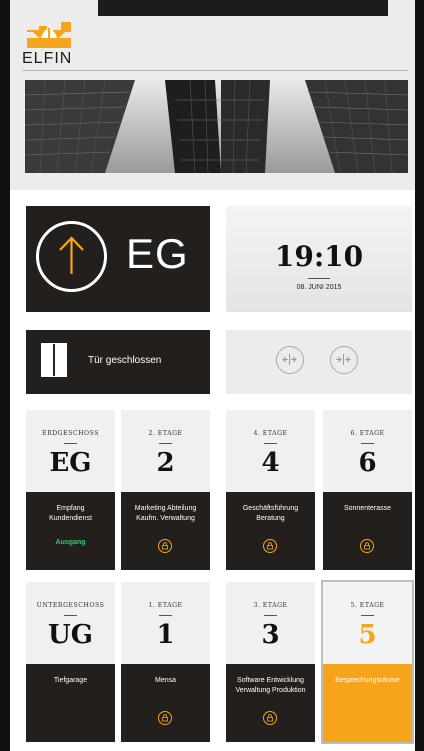 This screenshot has height=751, width=424. What do you see at coordinates (367, 703) in the screenshot?
I see `floor-info: Besprechungsräume` at bounding box center [367, 703].